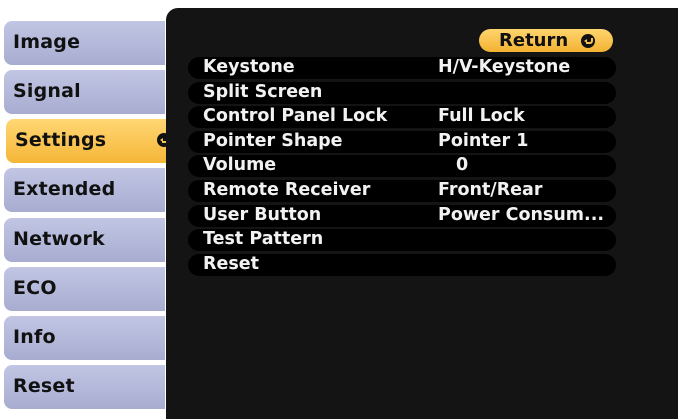 This screenshot has width=678, height=419. What do you see at coordinates (240, 165) in the screenshot?
I see `settings-item-label: Volume` at bounding box center [240, 165].